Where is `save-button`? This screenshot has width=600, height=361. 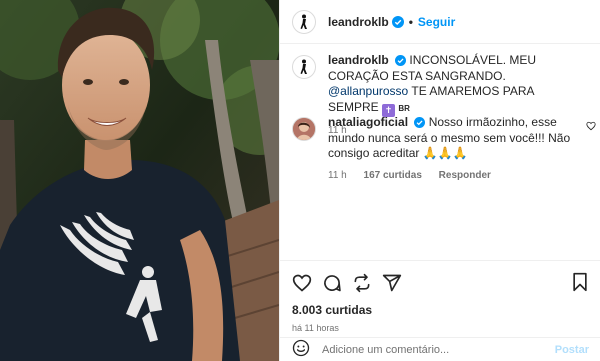
save-button is located at coordinates (580, 283).